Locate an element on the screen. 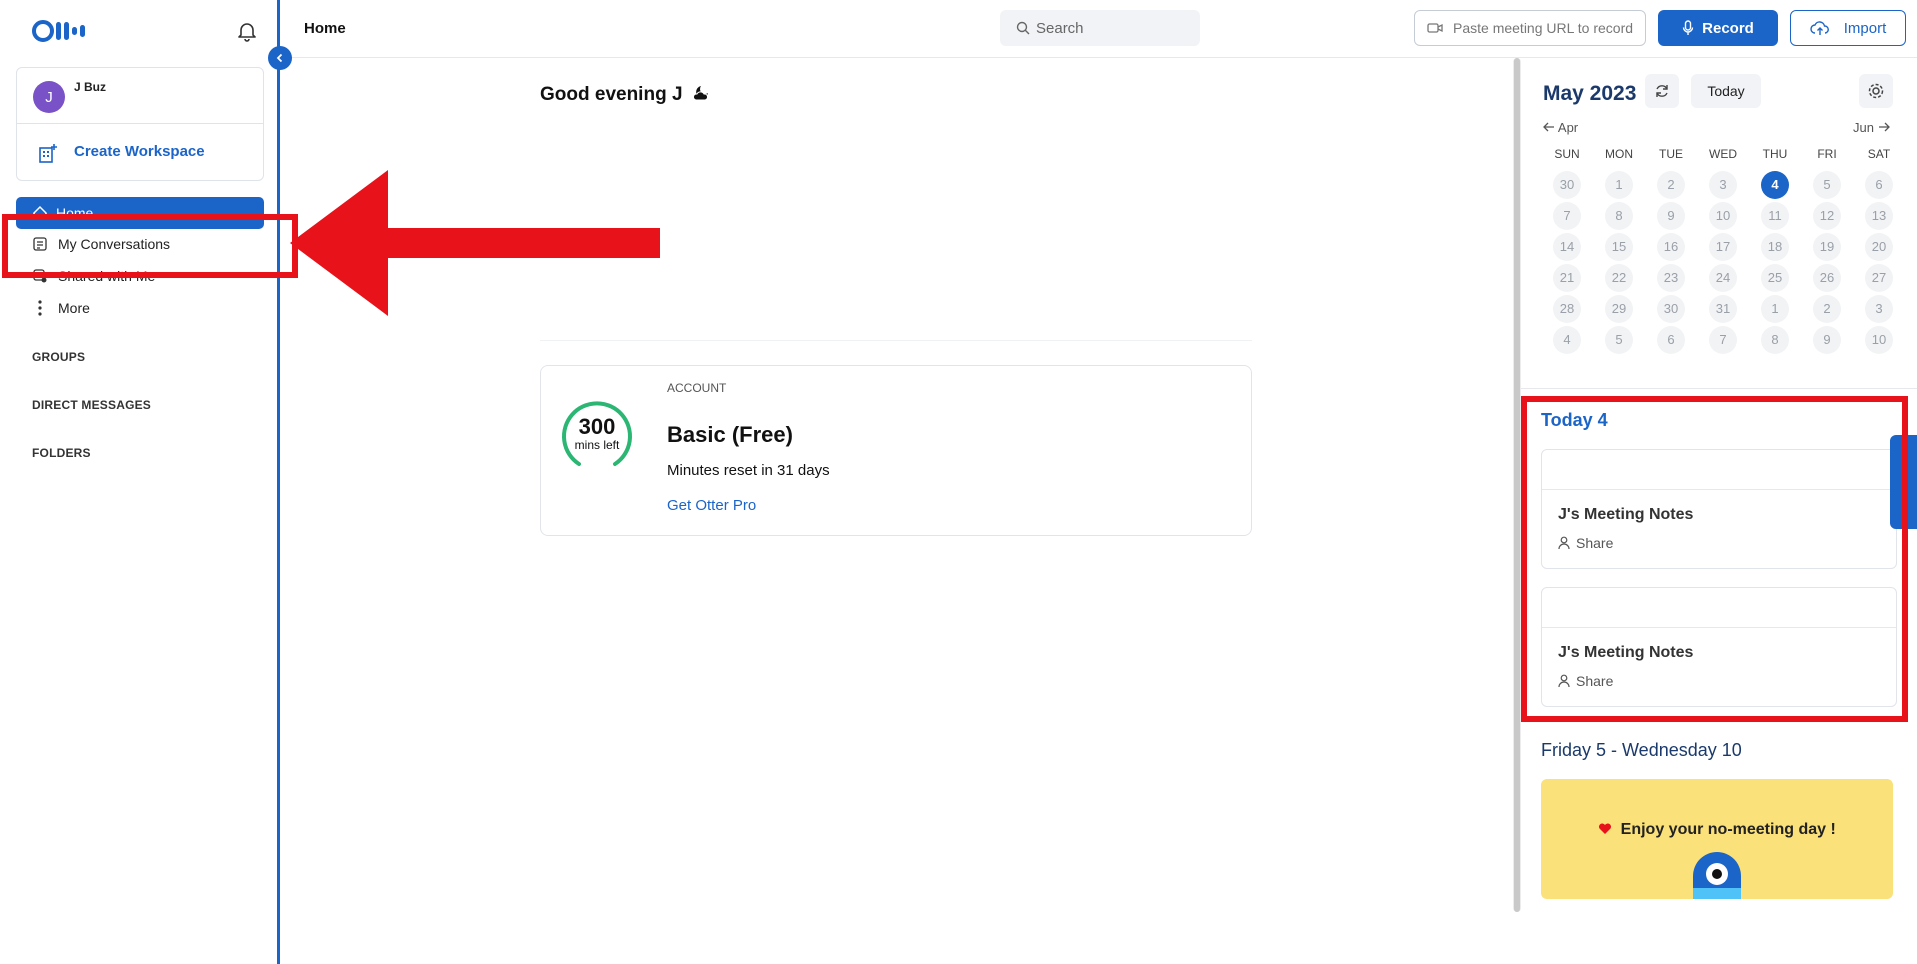 This screenshot has height=964, width=1917. calendar-day: 26 is located at coordinates (1827, 277).